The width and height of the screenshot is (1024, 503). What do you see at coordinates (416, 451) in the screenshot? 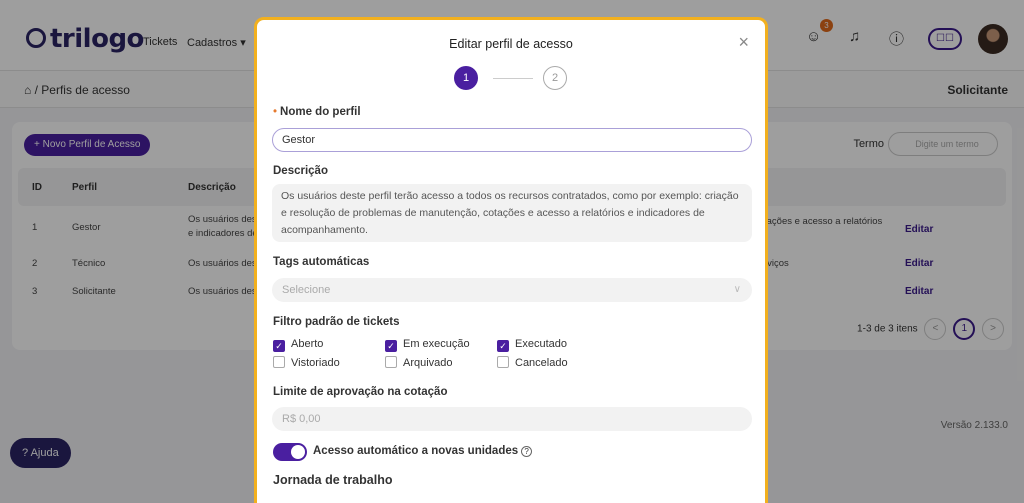
I see `auto-access-label-text: Acesso automático a novas unidades` at bounding box center [416, 451].